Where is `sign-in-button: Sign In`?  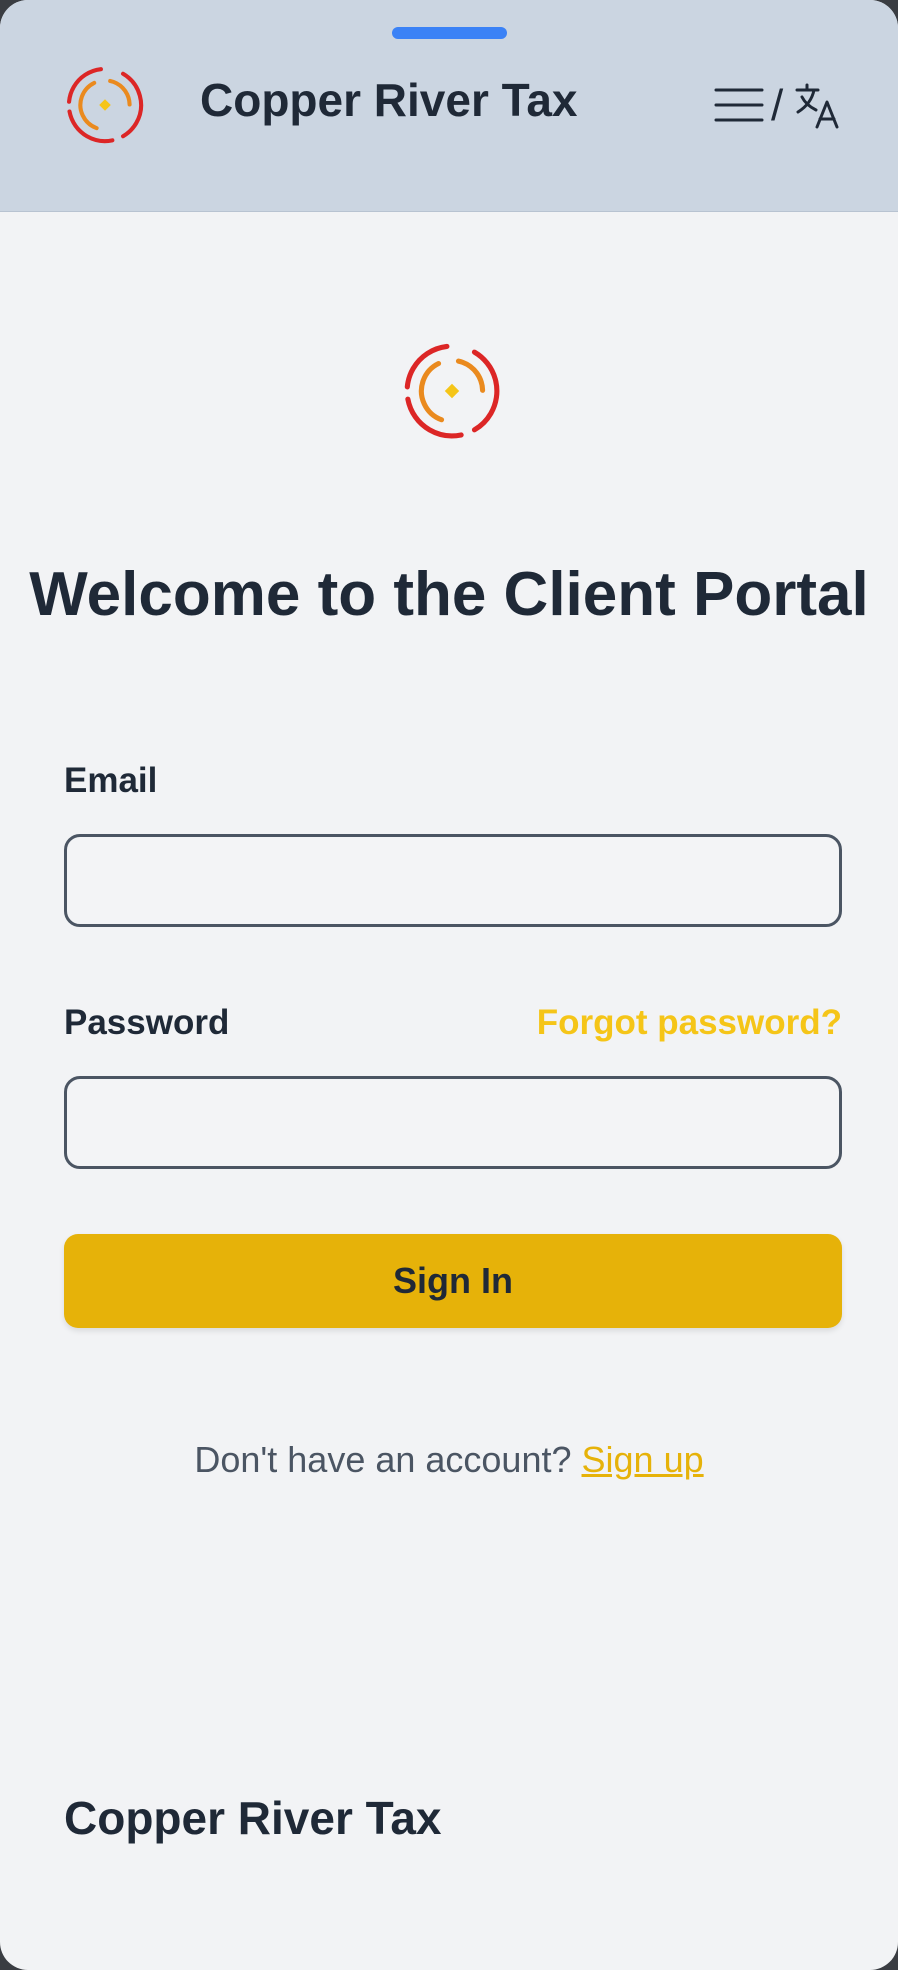 sign-in-button: Sign In is located at coordinates (453, 1281).